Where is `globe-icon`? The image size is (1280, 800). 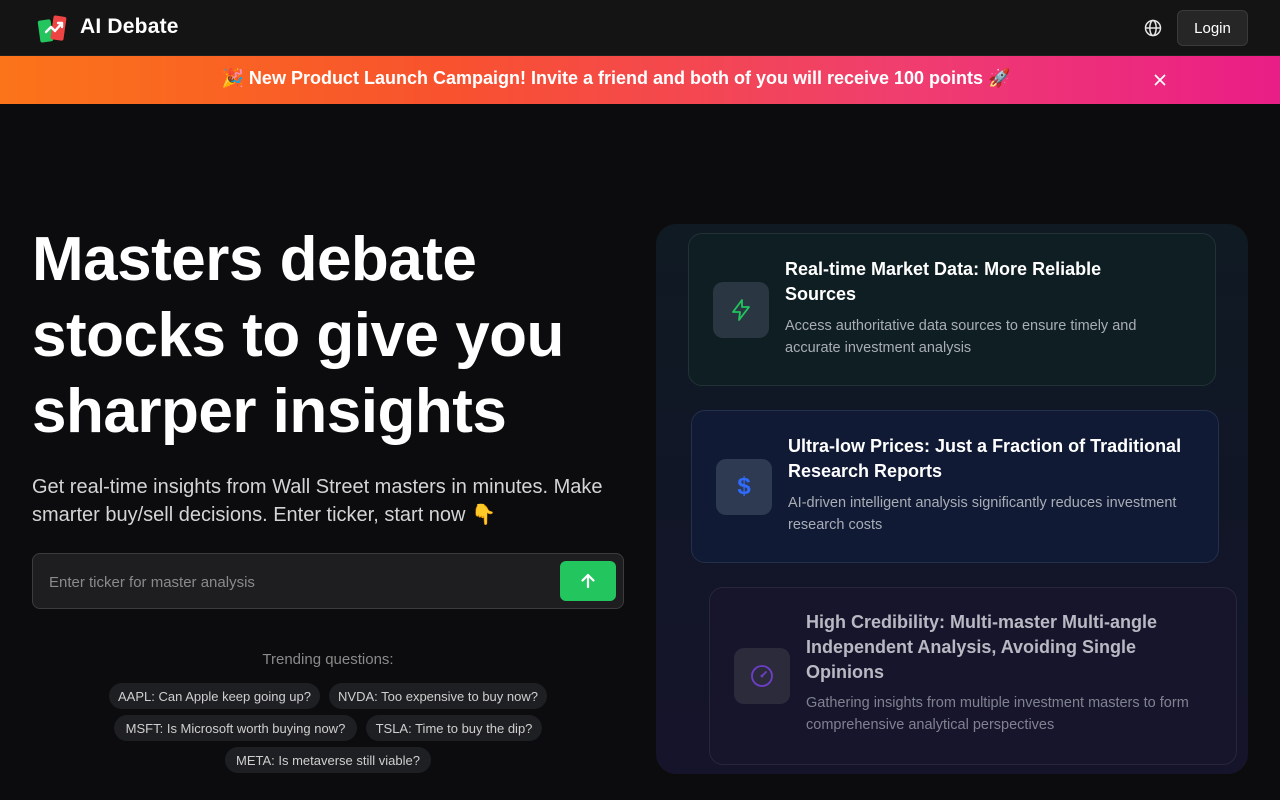 globe-icon is located at coordinates (1153, 28).